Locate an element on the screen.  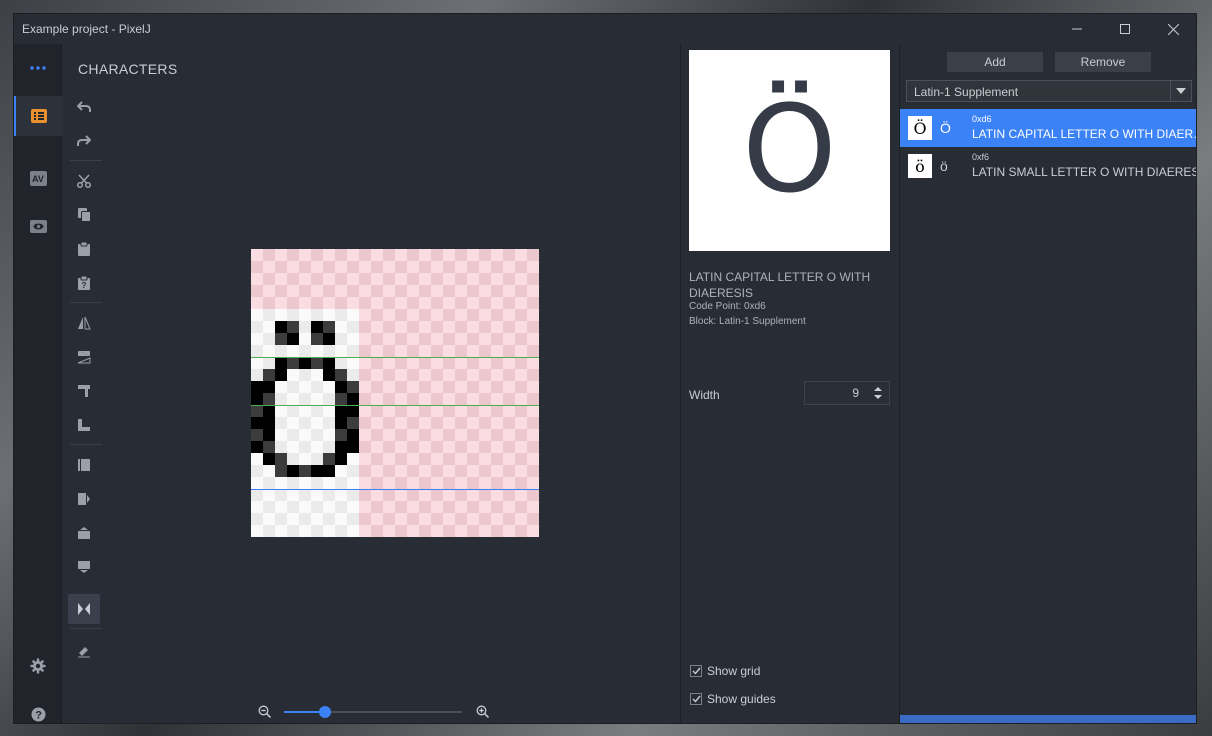
help-icon: ? is located at coordinates (38, 714).